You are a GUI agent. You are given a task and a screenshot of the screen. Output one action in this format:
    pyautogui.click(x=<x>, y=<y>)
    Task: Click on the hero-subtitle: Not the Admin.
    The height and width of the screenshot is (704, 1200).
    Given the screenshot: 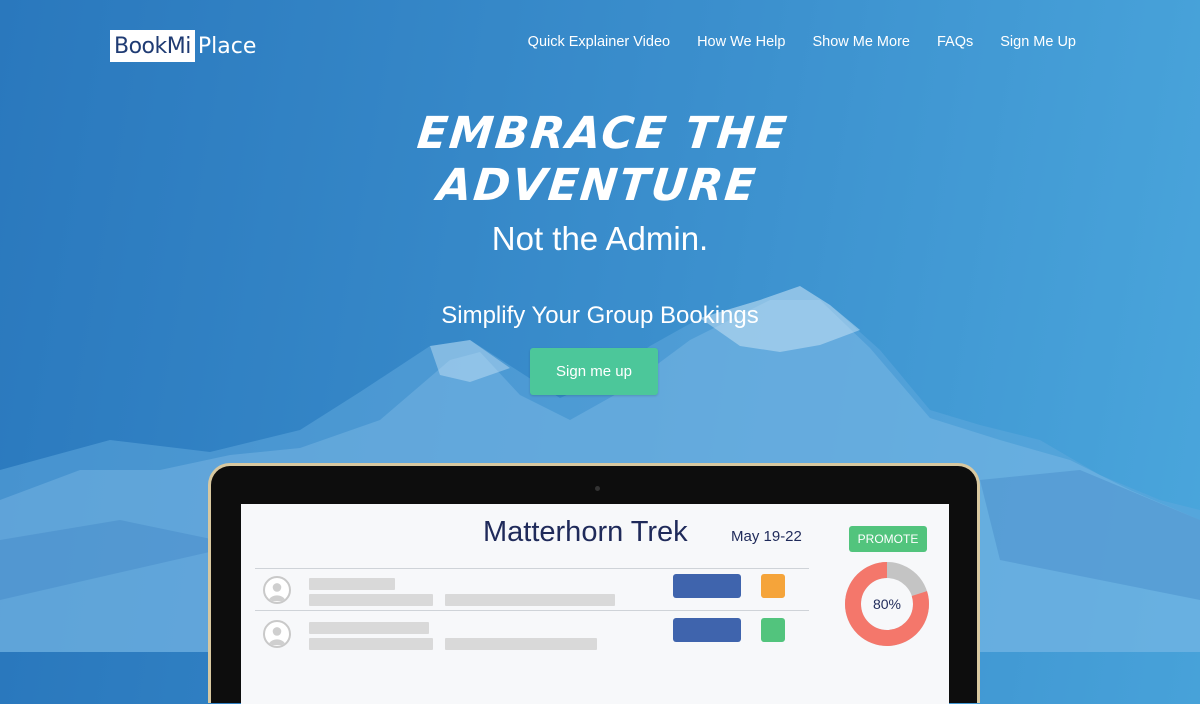 What is the action you would take?
    pyautogui.click(x=600, y=238)
    